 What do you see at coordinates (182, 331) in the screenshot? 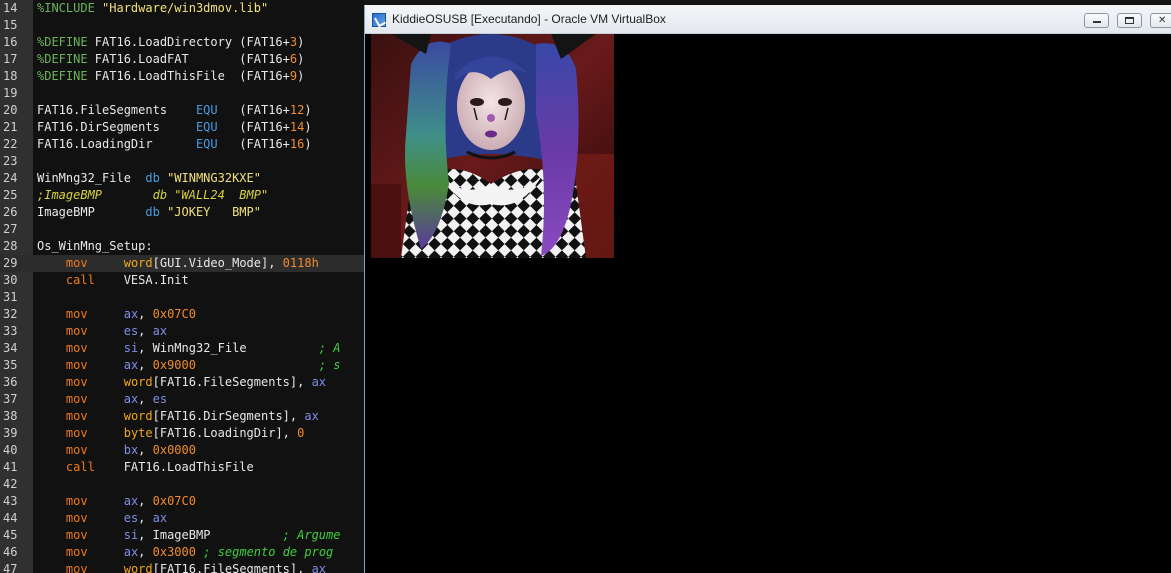
I see `code-line: 33 mov es, ax` at bounding box center [182, 331].